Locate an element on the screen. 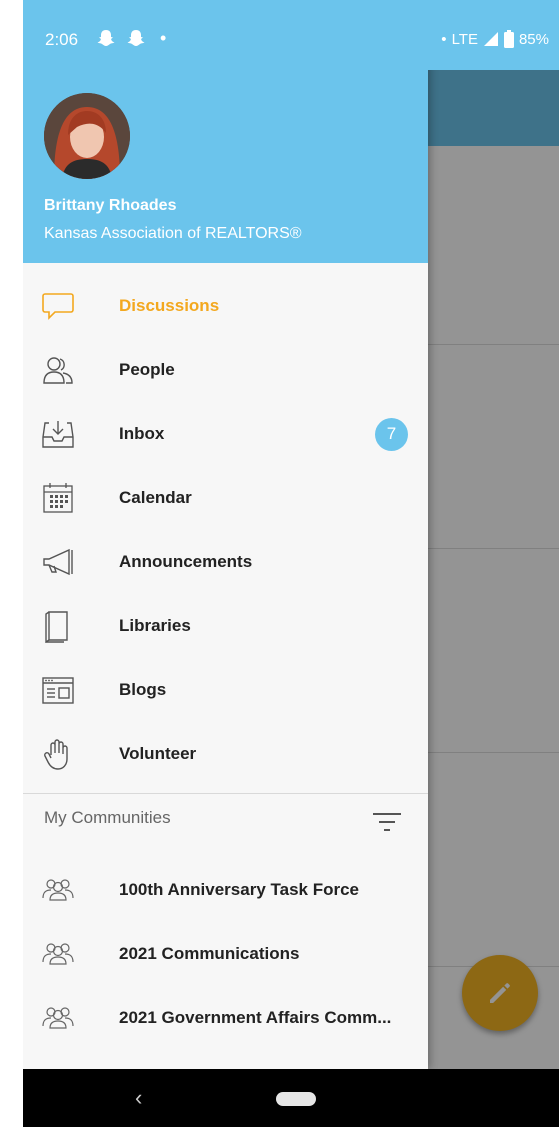  filter-icon is located at coordinates (387, 822).